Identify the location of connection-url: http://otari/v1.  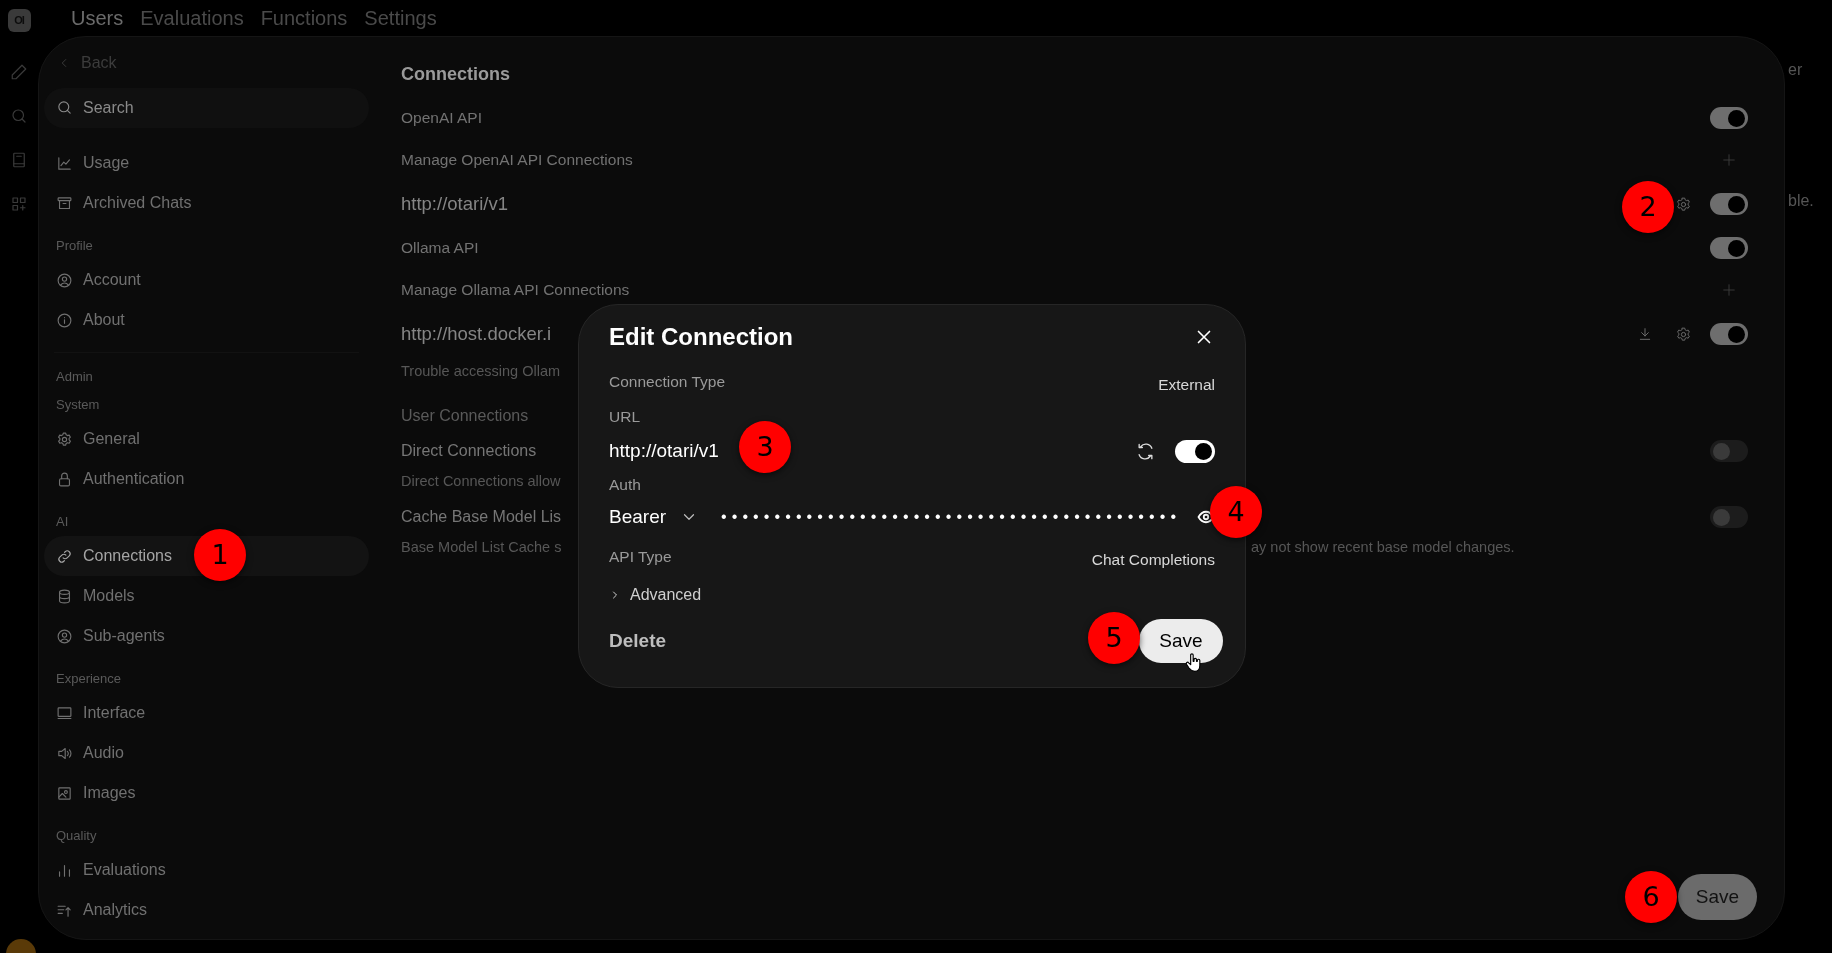
(454, 204).